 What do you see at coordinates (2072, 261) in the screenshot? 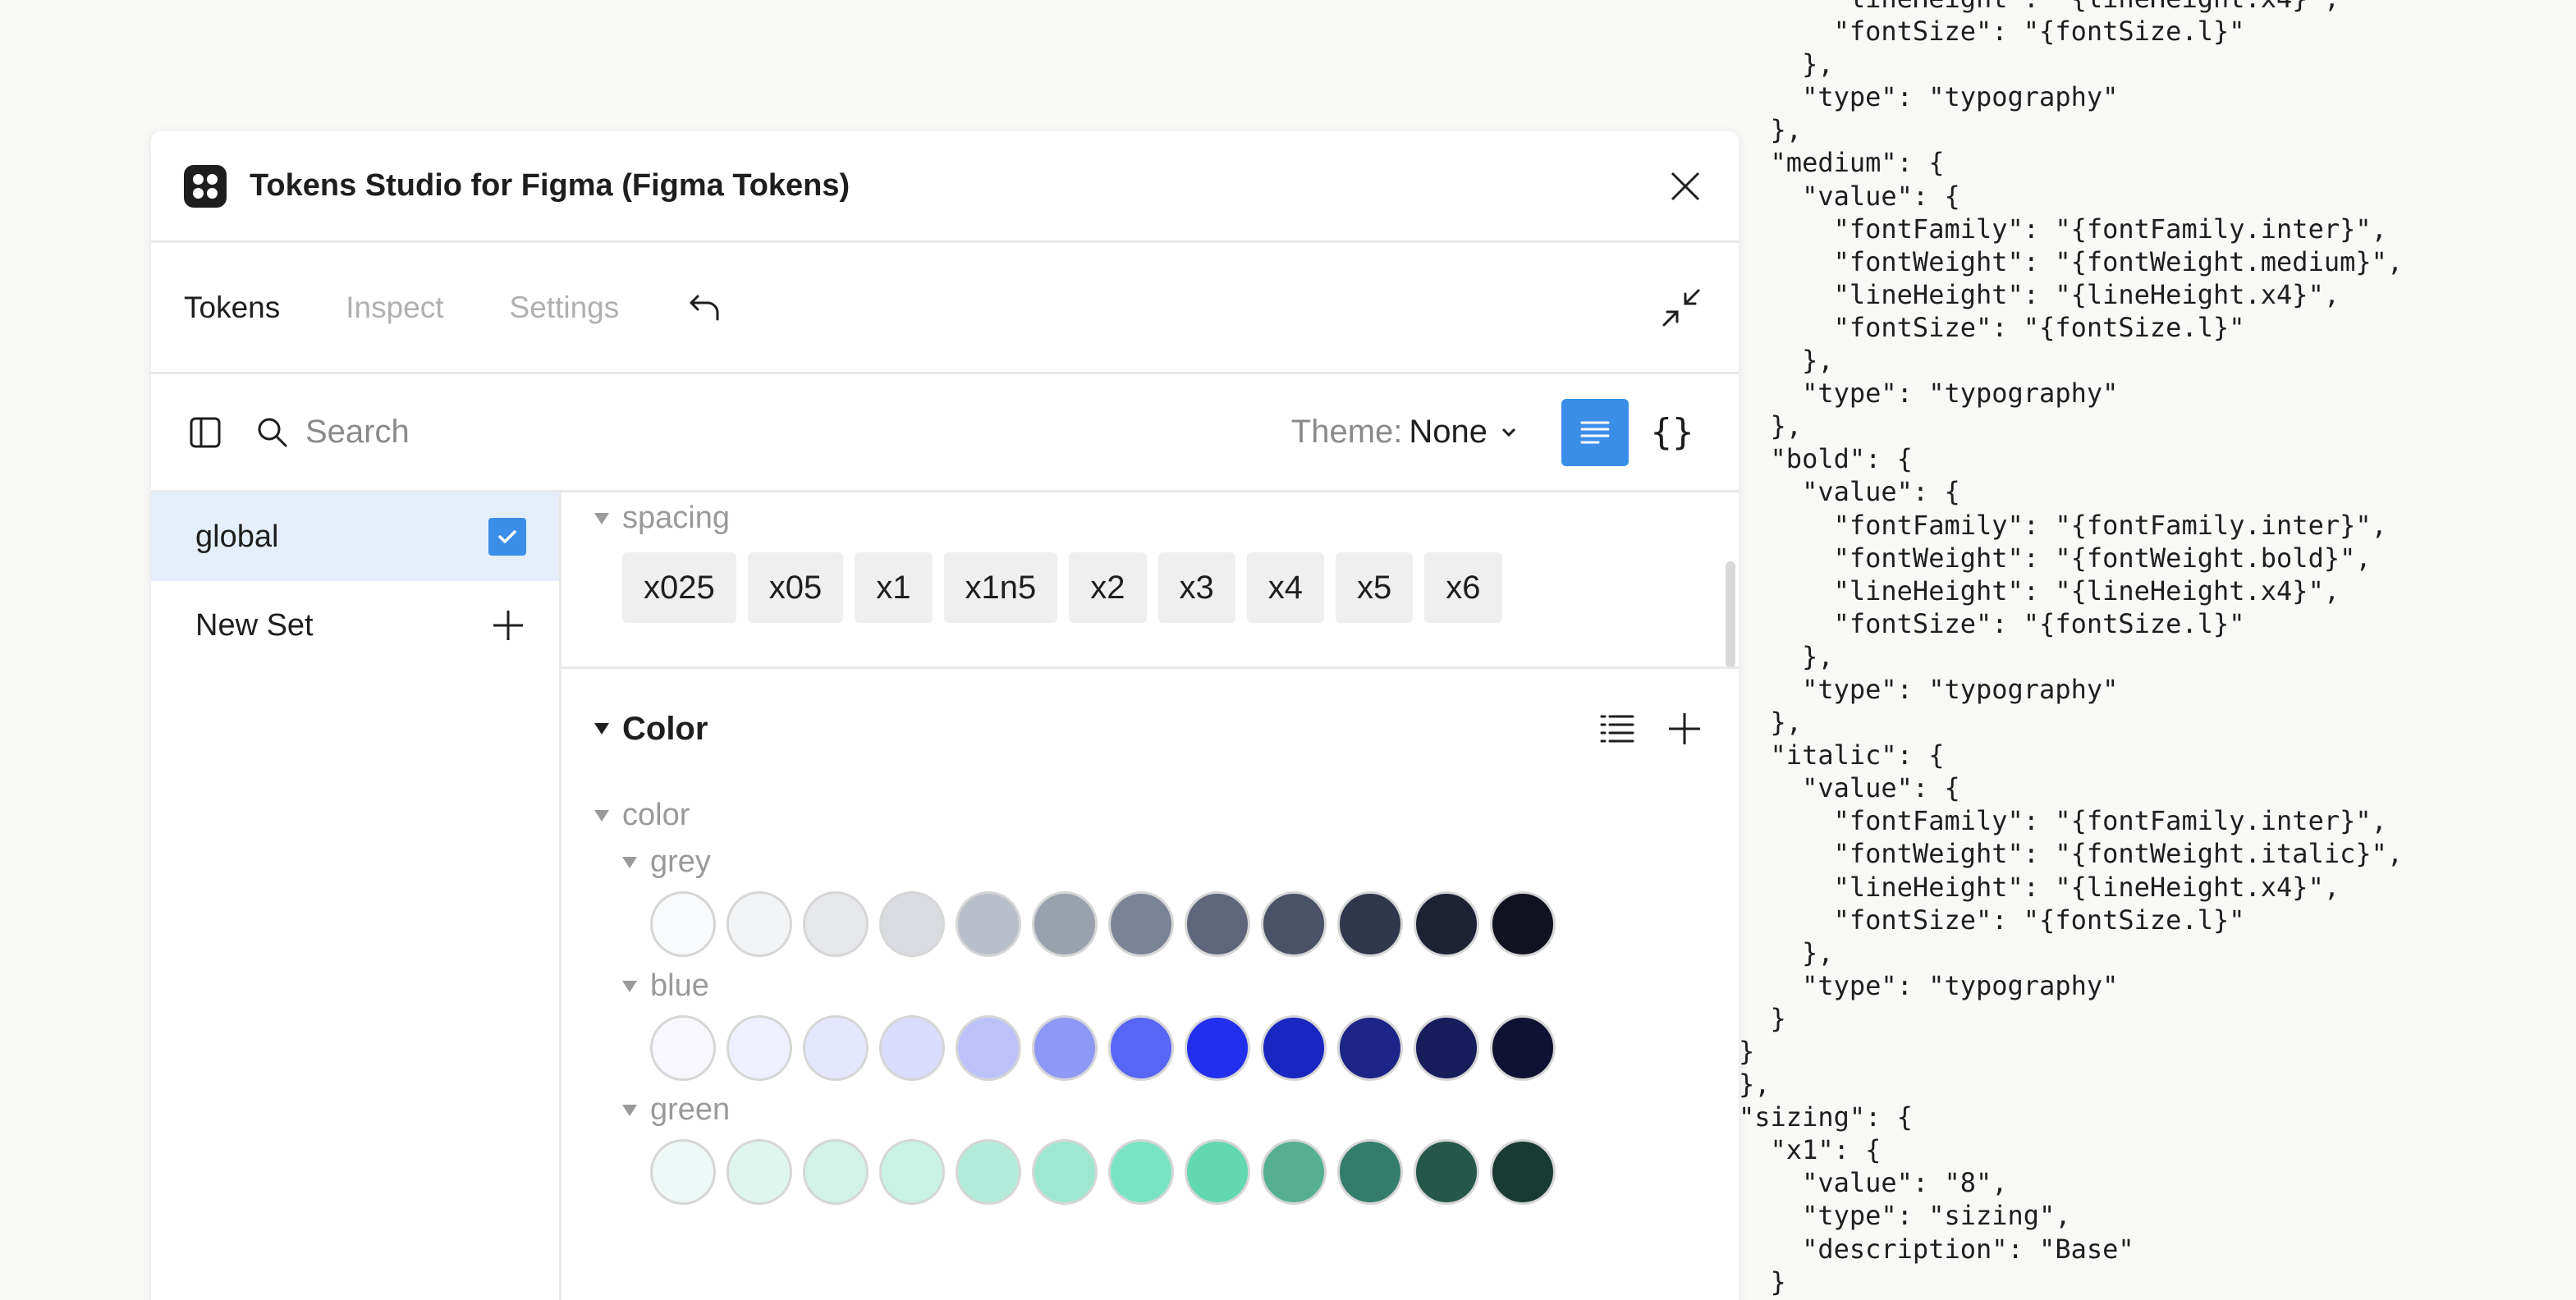
I see `code-line: "fontWeight": "{fontWeight.medium}",` at bounding box center [2072, 261].